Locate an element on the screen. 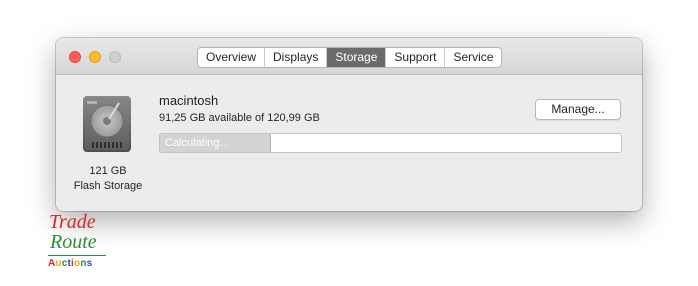 This screenshot has height=286, width=698. logo-route-text: Route is located at coordinates (73, 242).